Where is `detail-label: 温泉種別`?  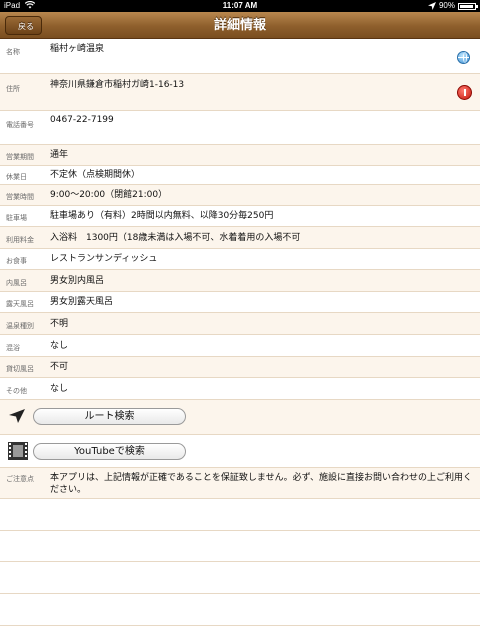 detail-label: 温泉種別 is located at coordinates (20, 326).